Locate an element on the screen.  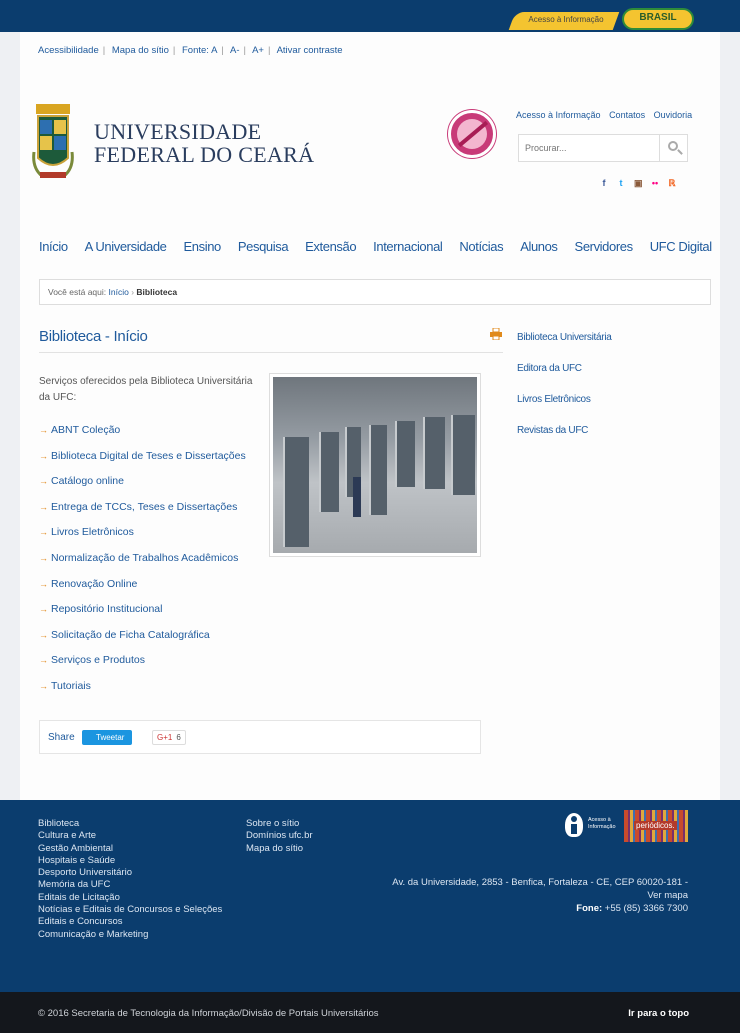
font-increase-button: A+ is located at coordinates (258, 50).